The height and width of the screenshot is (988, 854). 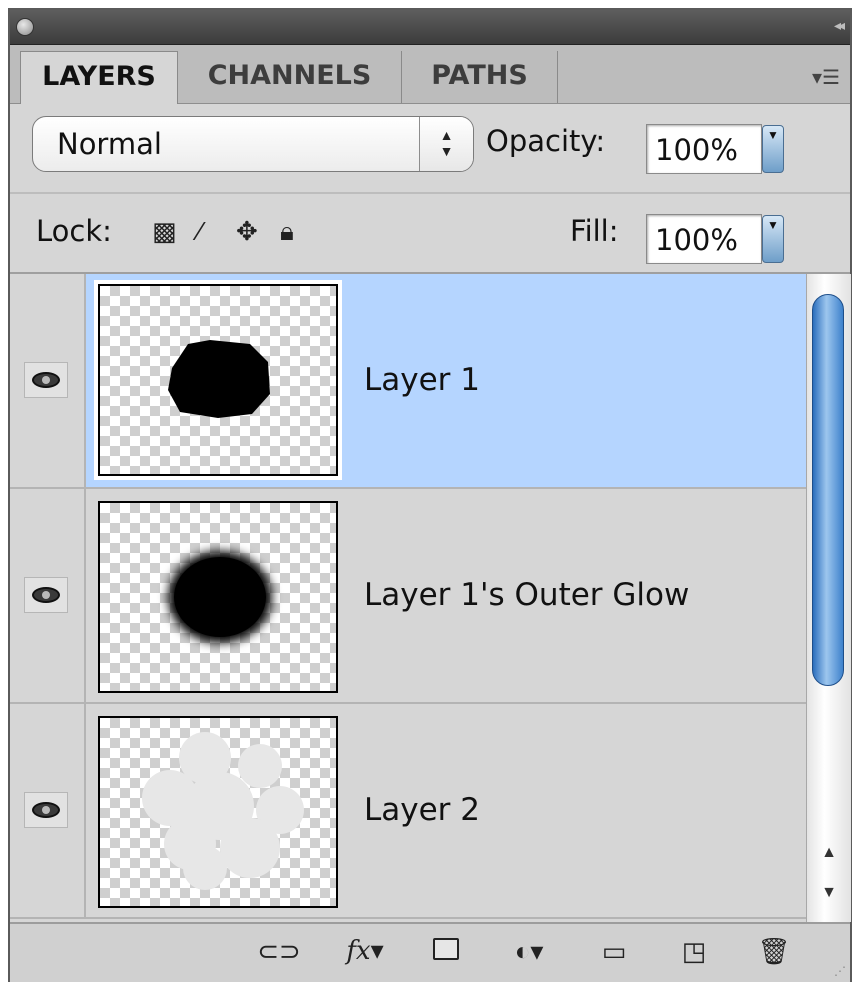 I want to click on resize-grip-icon: ⋰, so click(x=840, y=971).